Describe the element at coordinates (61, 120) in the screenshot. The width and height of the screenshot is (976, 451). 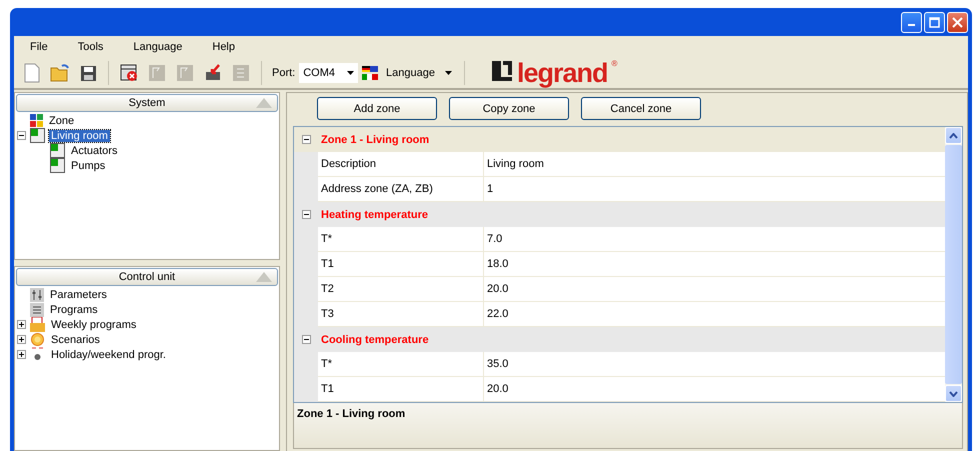
I see `tree-item: Zone` at that location.